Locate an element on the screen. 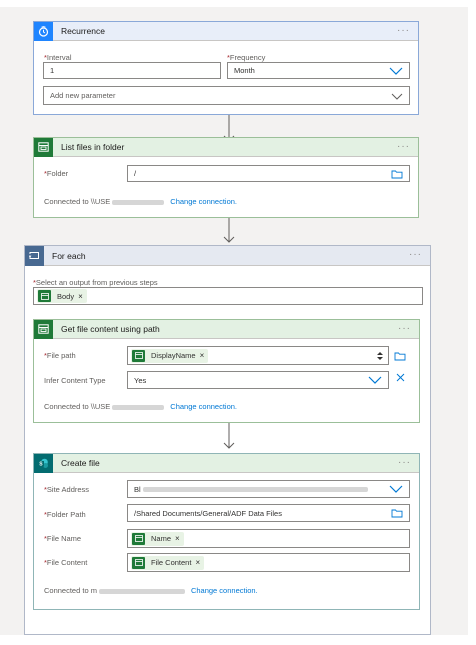 This screenshot has width=476, height=645. for-each-title: For each is located at coordinates (69, 255).